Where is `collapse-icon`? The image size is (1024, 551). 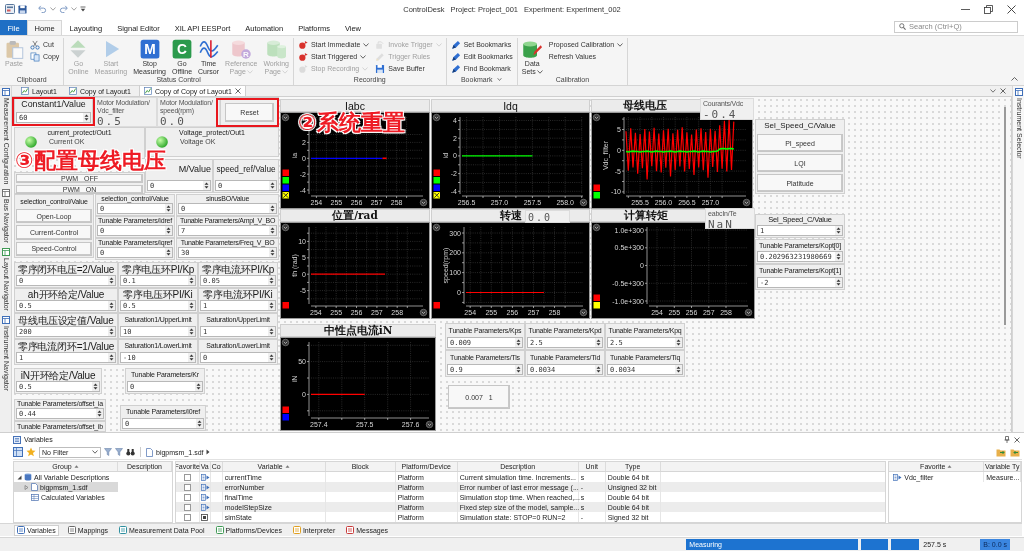 collapse-icon is located at coordinates (1014, 79).